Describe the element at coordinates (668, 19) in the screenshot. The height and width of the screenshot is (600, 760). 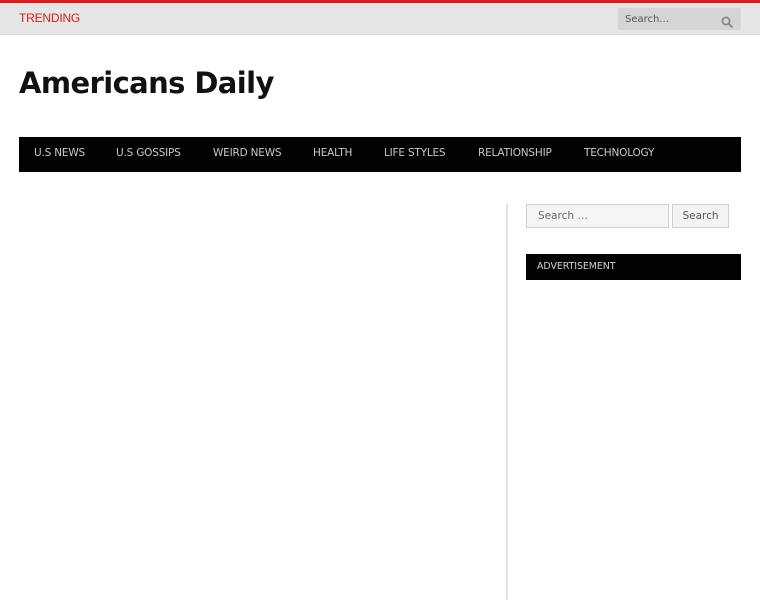
I see `top-search-input` at that location.